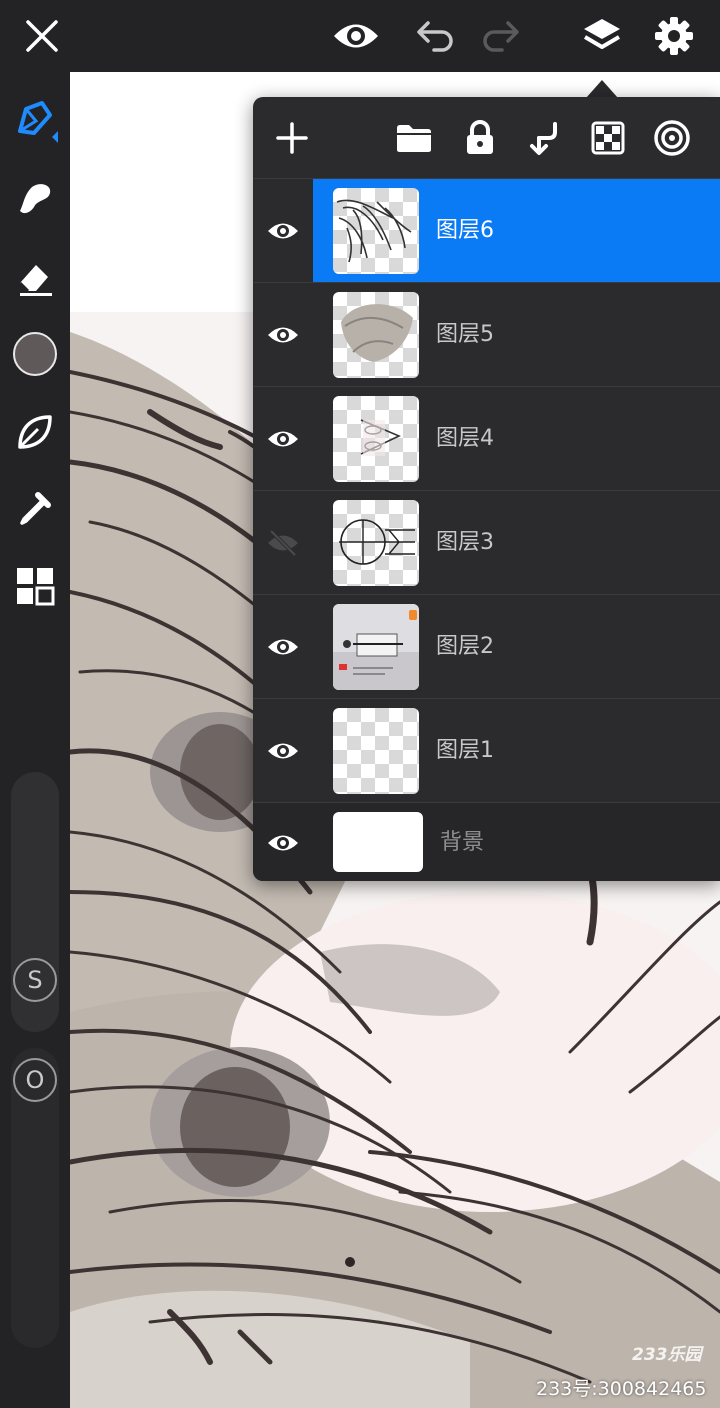  I want to click on opacity-label: O, so click(35, 1080).